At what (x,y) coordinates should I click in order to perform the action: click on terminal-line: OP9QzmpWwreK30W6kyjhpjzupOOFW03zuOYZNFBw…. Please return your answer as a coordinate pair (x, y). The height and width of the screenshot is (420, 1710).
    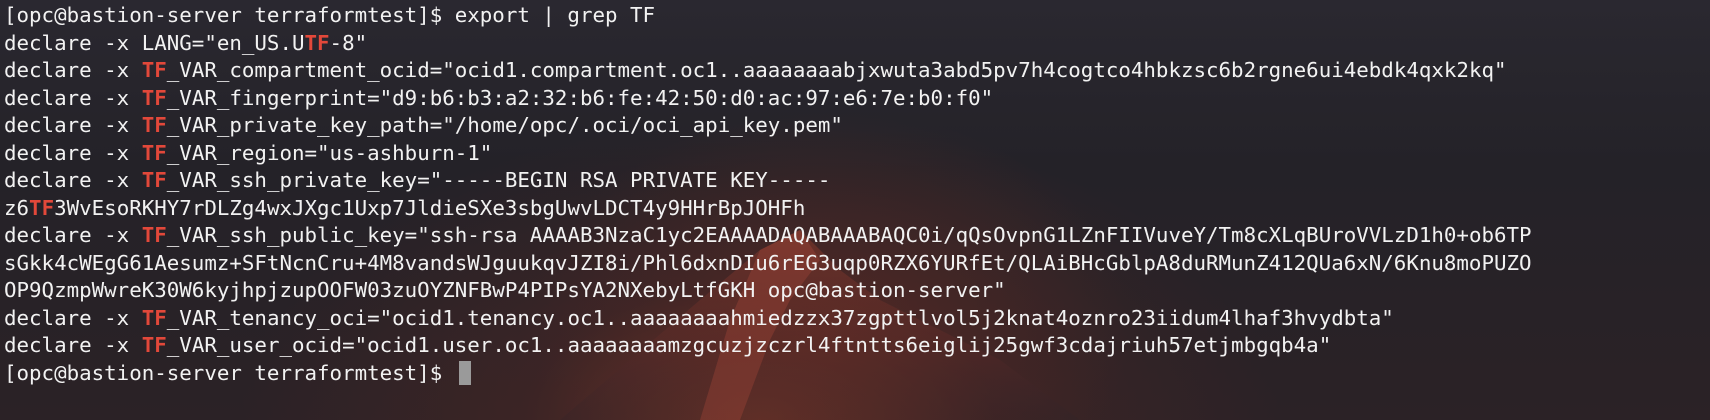
    Looking at the image, I should click on (768, 291).